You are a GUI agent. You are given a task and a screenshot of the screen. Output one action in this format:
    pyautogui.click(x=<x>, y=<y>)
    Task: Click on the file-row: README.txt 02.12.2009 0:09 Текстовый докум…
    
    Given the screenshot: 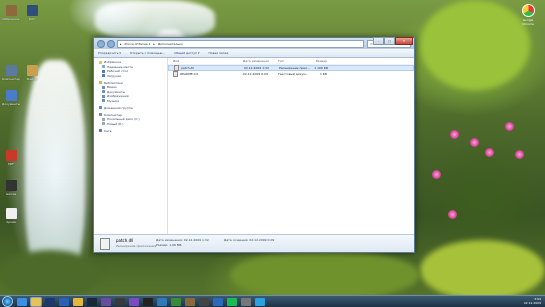 What is the action you would take?
    pyautogui.click(x=291, y=73)
    